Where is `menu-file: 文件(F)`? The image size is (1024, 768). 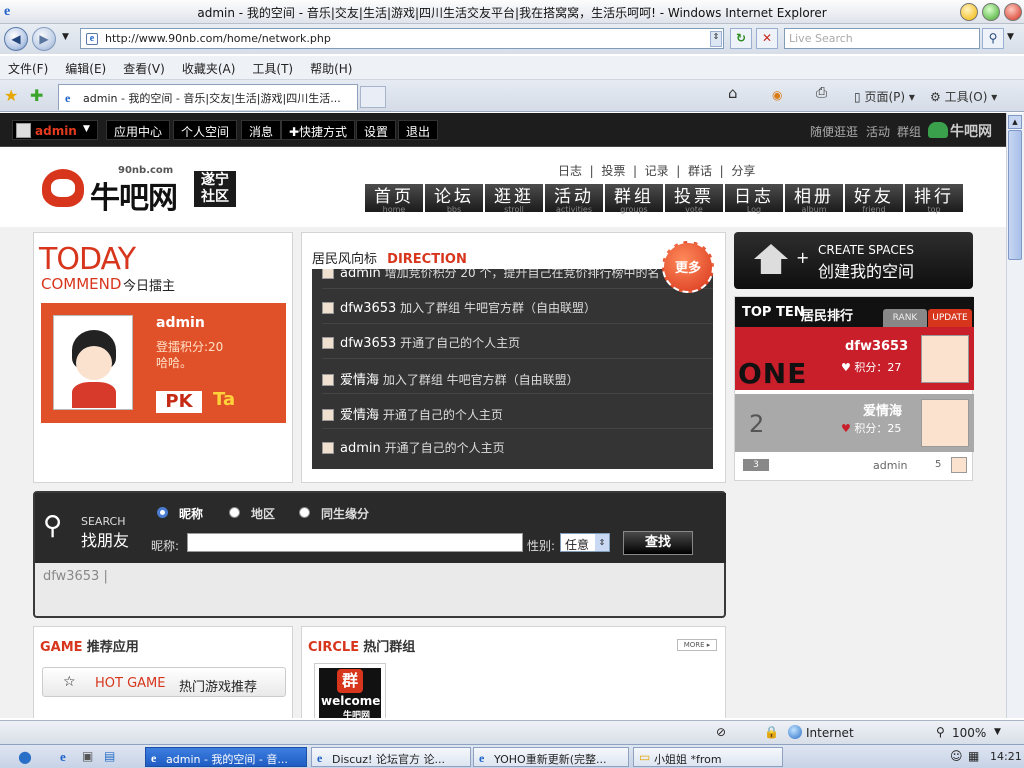
menu-file: 文件(F) is located at coordinates (28, 66).